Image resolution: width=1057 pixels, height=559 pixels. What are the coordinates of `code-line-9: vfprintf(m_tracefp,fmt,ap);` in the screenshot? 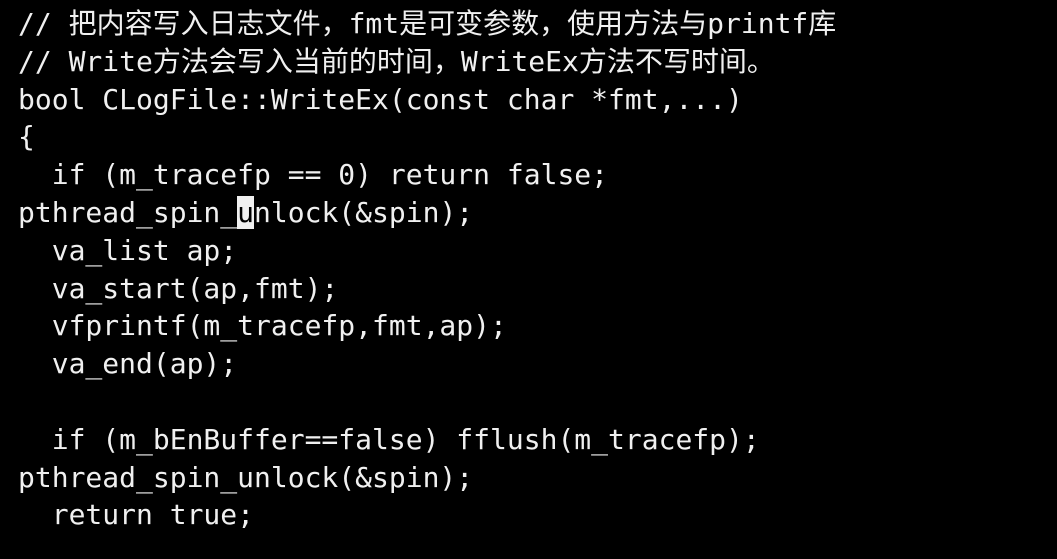 It's located at (262, 326).